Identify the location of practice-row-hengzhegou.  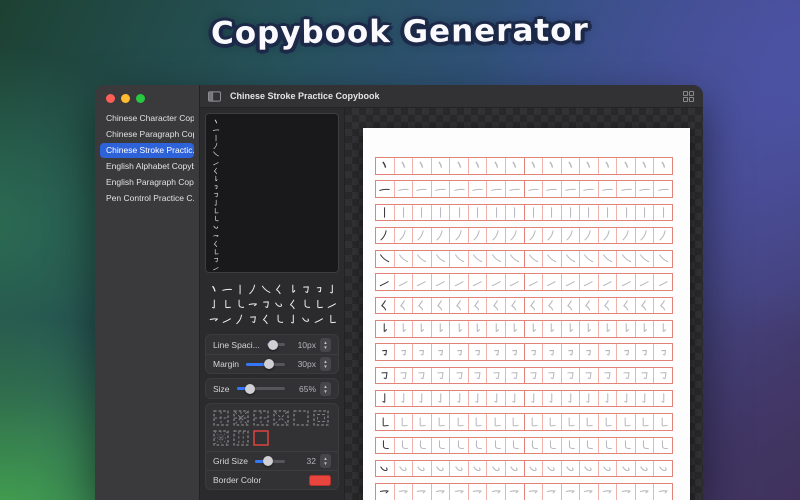
(524, 375).